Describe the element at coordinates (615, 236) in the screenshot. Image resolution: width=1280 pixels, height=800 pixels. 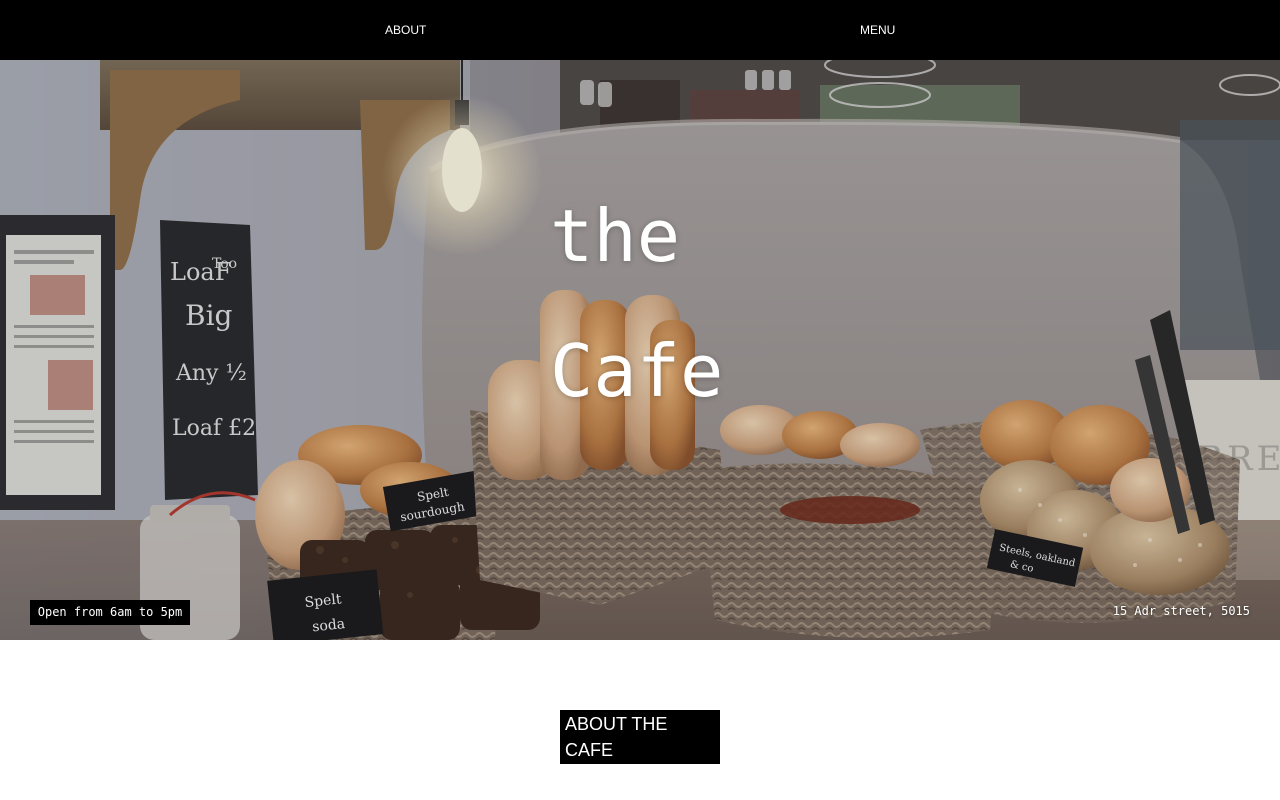
I see `hero-title-line-1: the` at that location.